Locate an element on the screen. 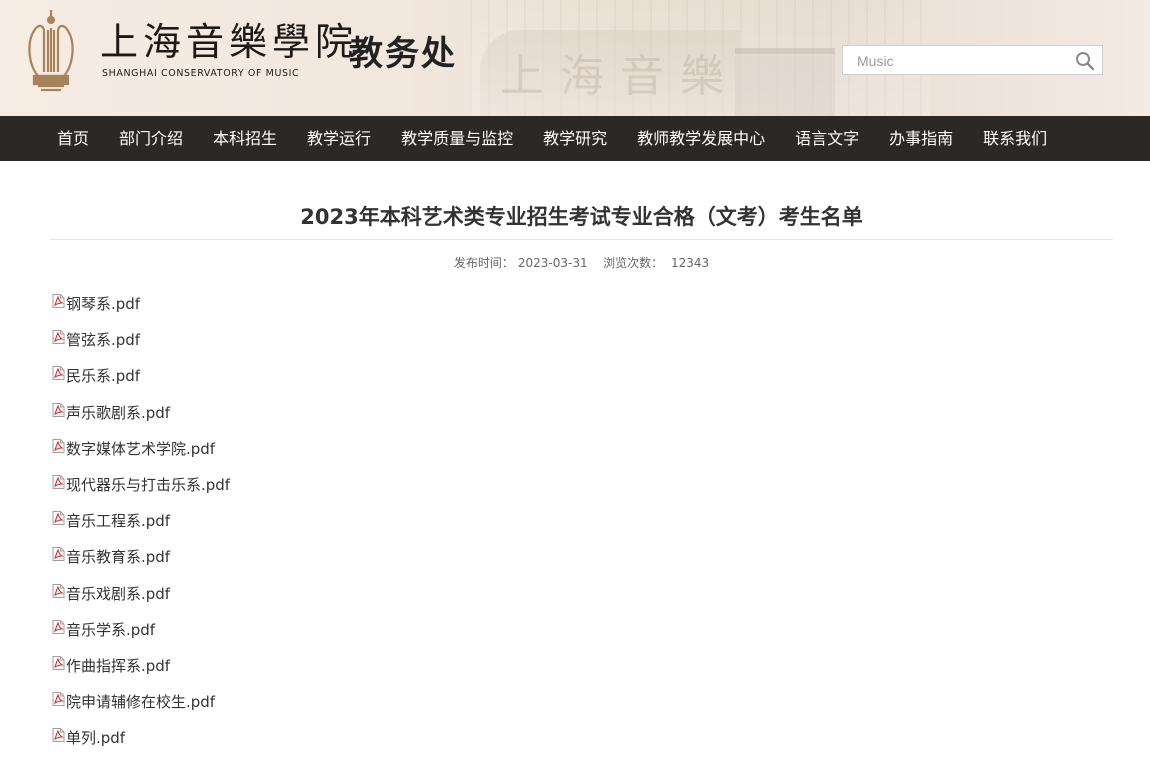  publish-label: 发布时间： is located at coordinates (483, 263).